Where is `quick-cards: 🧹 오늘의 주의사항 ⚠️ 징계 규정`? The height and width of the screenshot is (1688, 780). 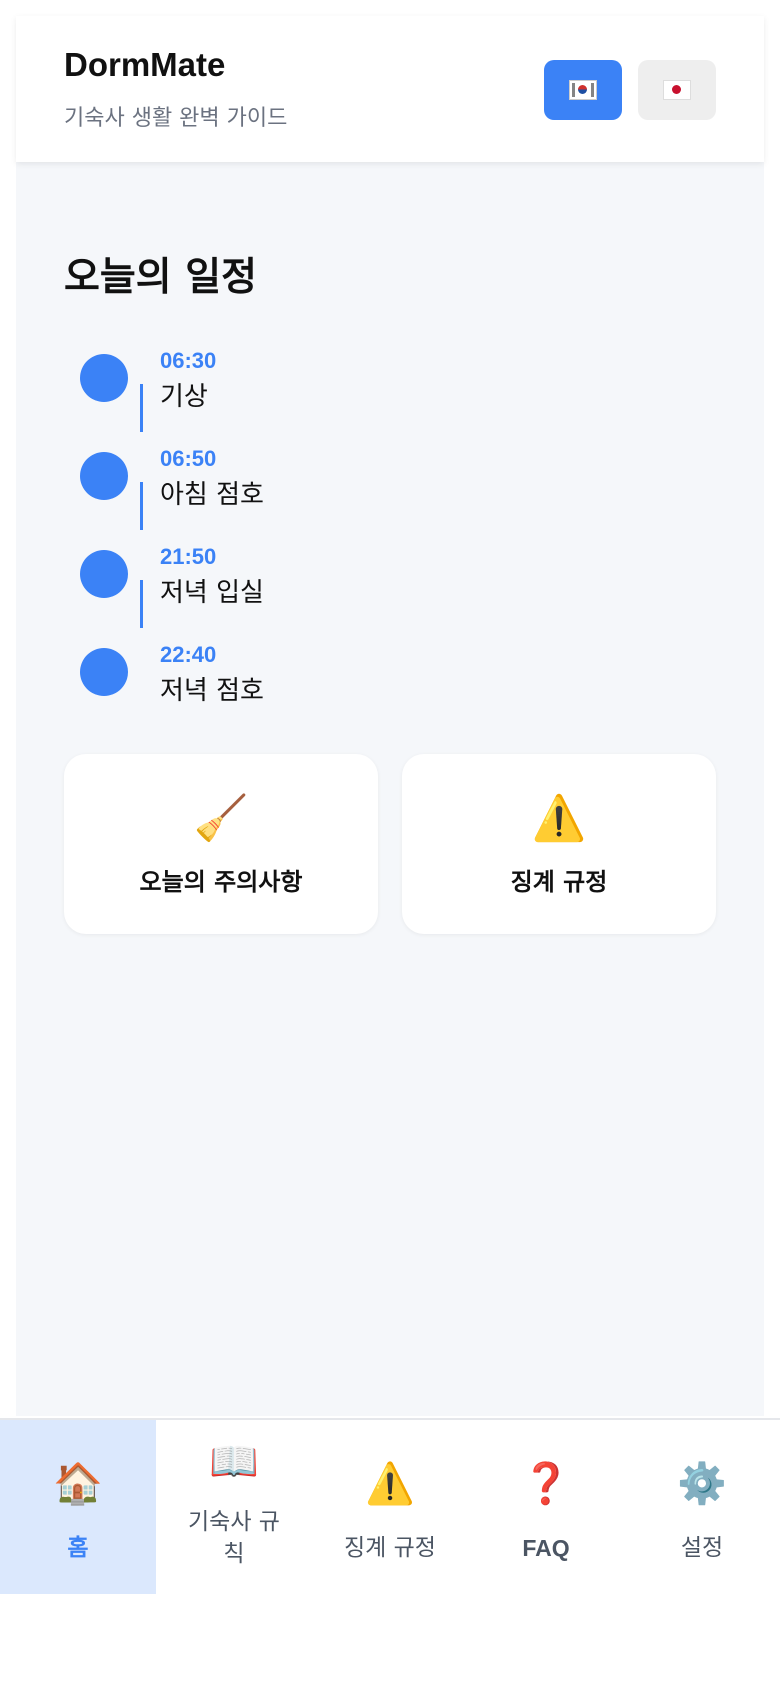
quick-cards: 🧹 오늘의 주의사항 ⚠️ 징계 규정 is located at coordinates (390, 844).